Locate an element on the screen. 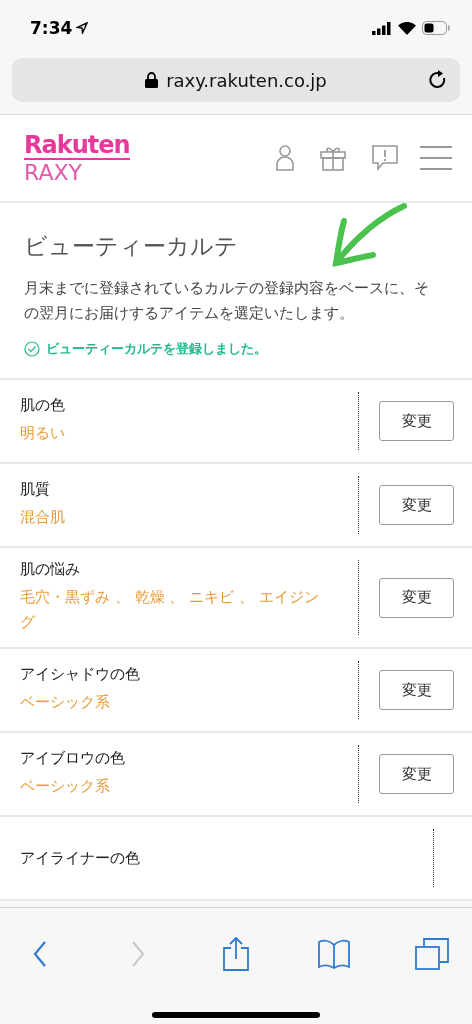  message-icon is located at coordinates (385, 158).